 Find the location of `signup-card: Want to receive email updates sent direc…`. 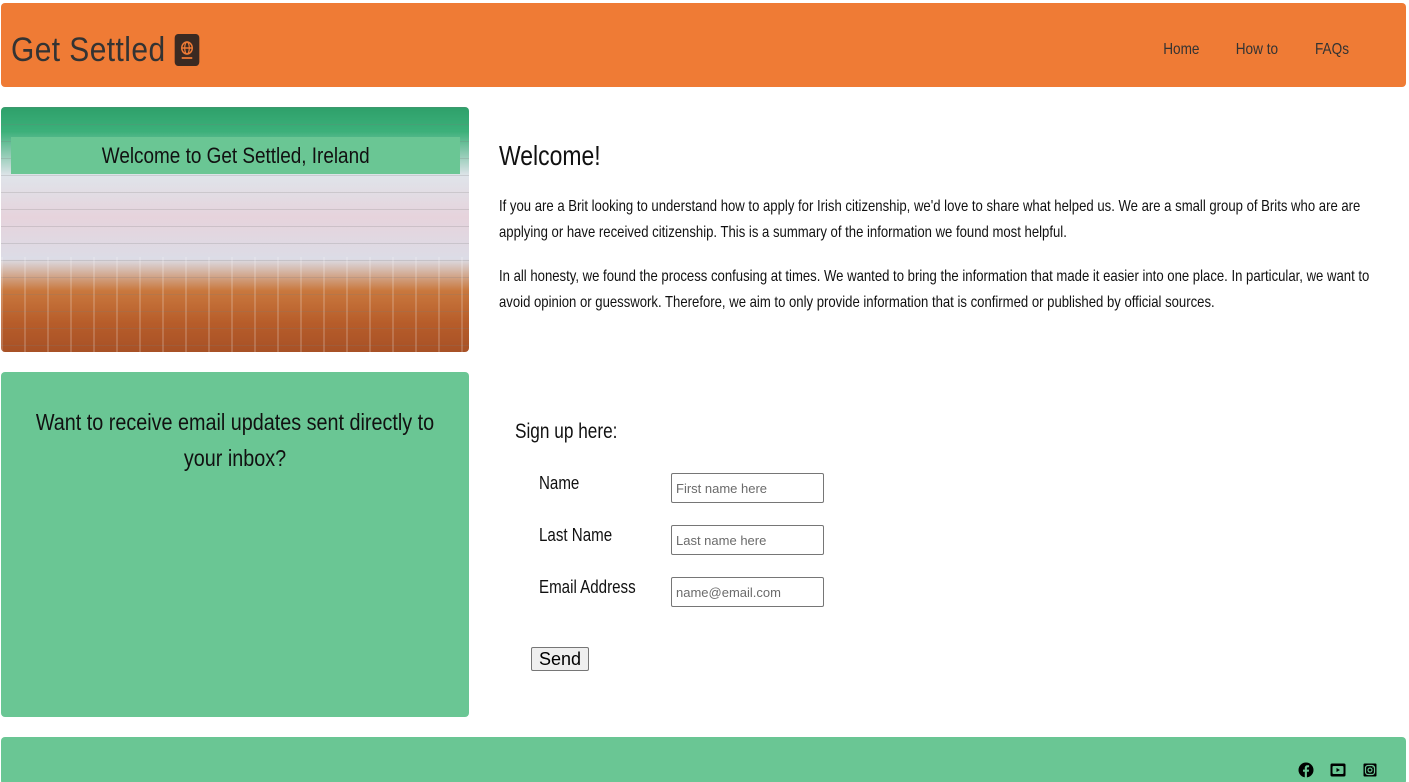

signup-card: Want to receive email updates sent direc… is located at coordinates (235, 544).